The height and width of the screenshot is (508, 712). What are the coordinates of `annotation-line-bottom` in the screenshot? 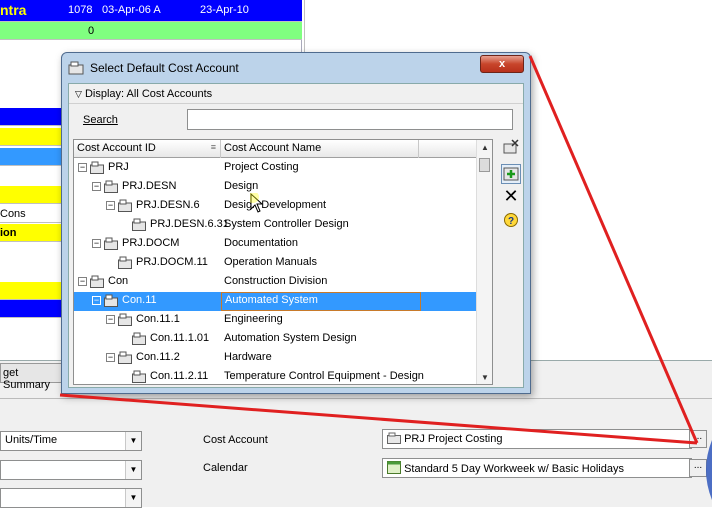 It's located at (378, 419).